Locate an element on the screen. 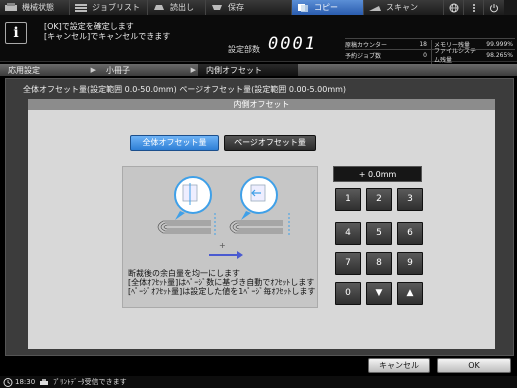 The width and height of the screenshot is (517, 388). power-button is located at coordinates (494, 7).